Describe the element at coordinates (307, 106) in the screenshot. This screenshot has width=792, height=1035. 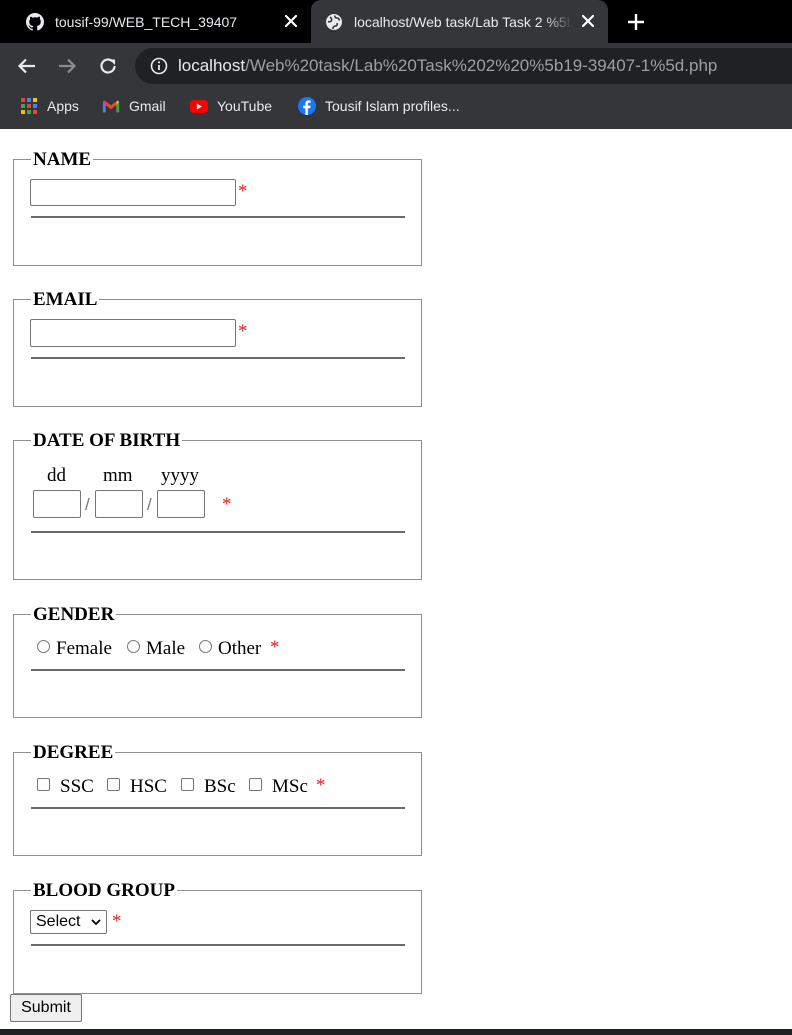
I see `facebook-icon` at that location.